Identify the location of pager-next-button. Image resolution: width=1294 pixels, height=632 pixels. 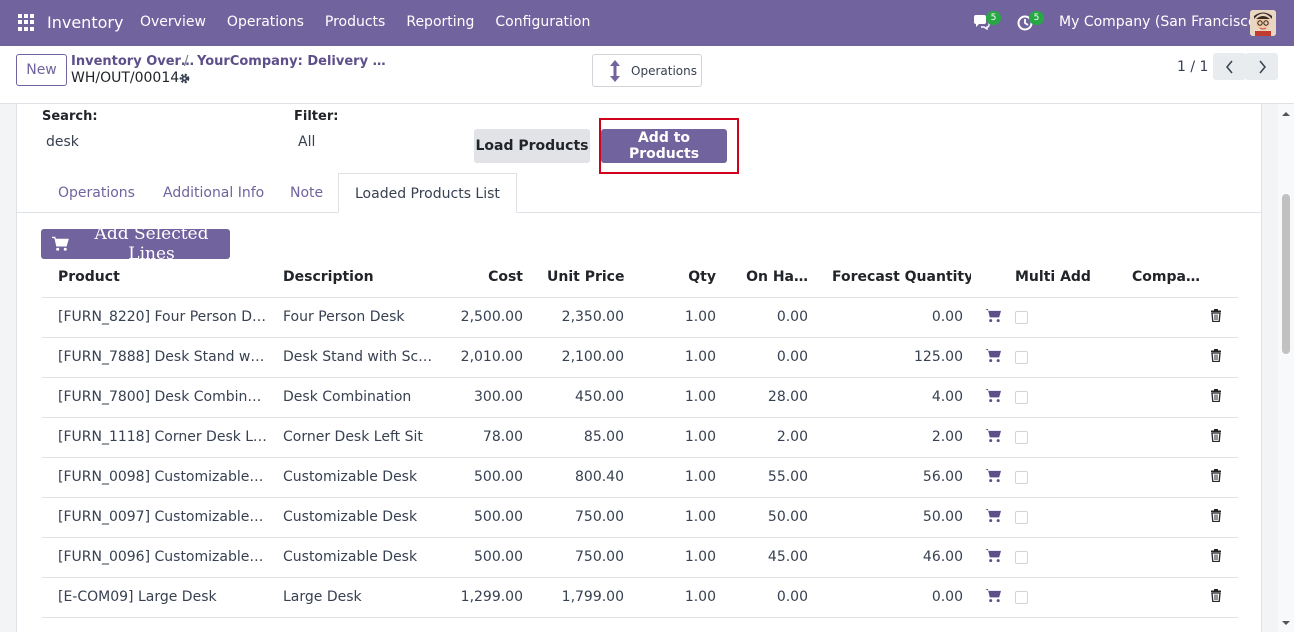
(1261, 66).